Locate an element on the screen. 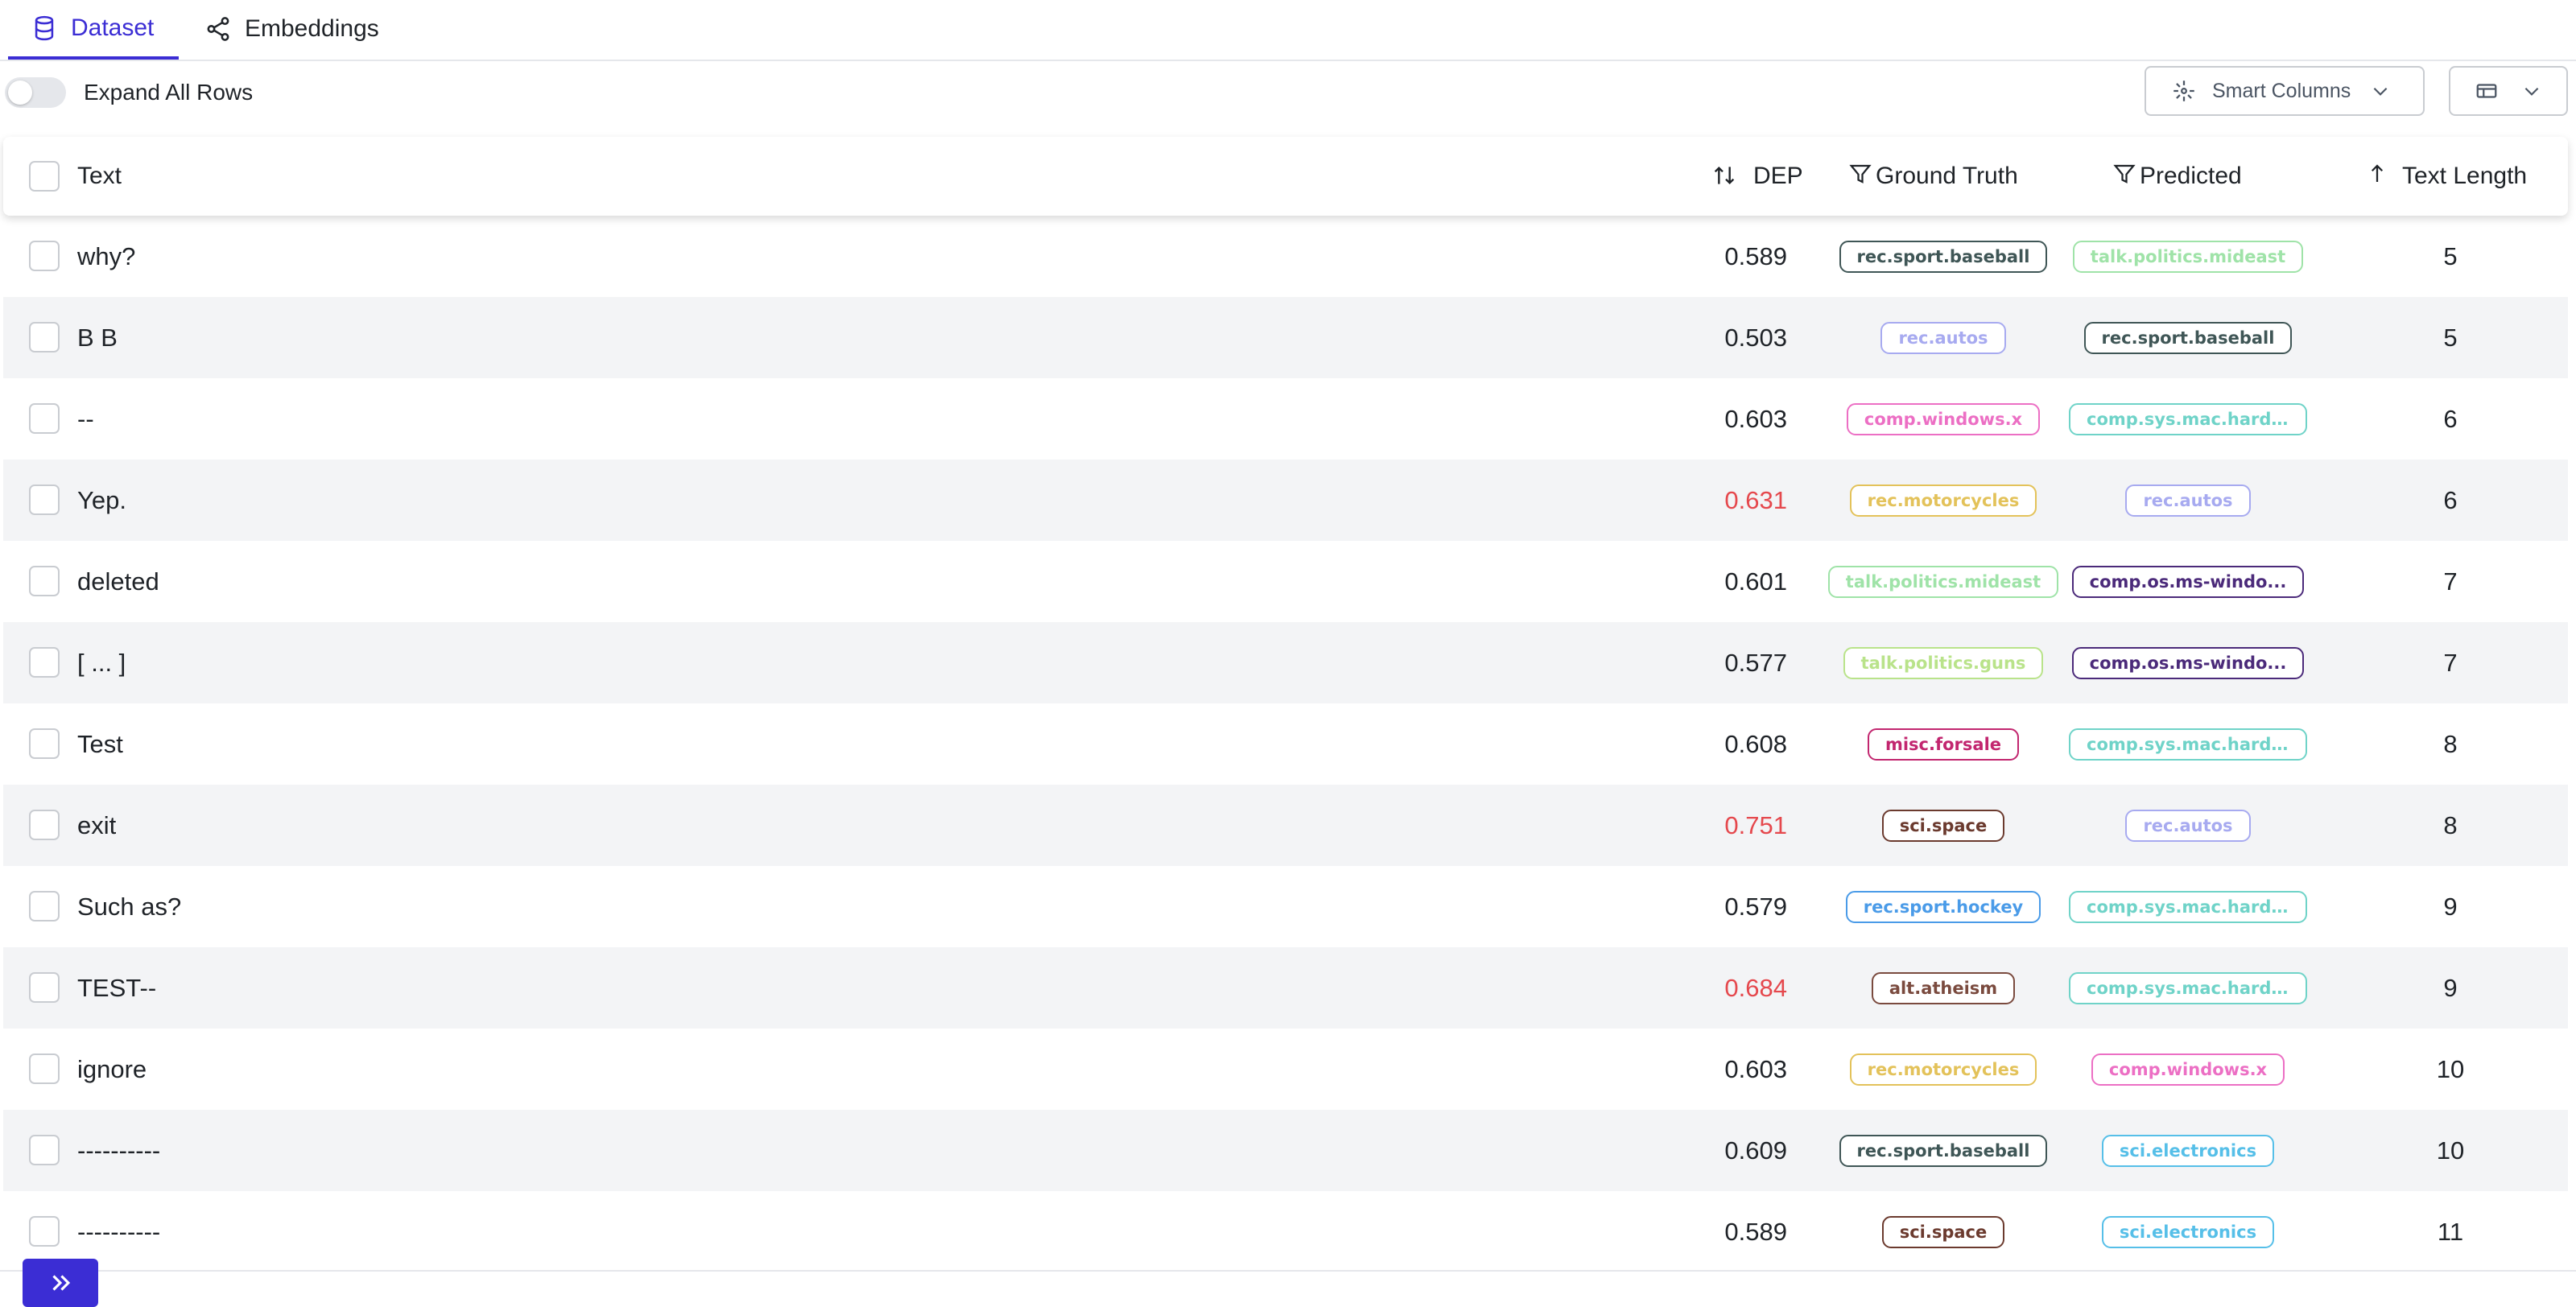 The image size is (2576, 1307). cell-text-length: 6 is located at coordinates (2450, 500).